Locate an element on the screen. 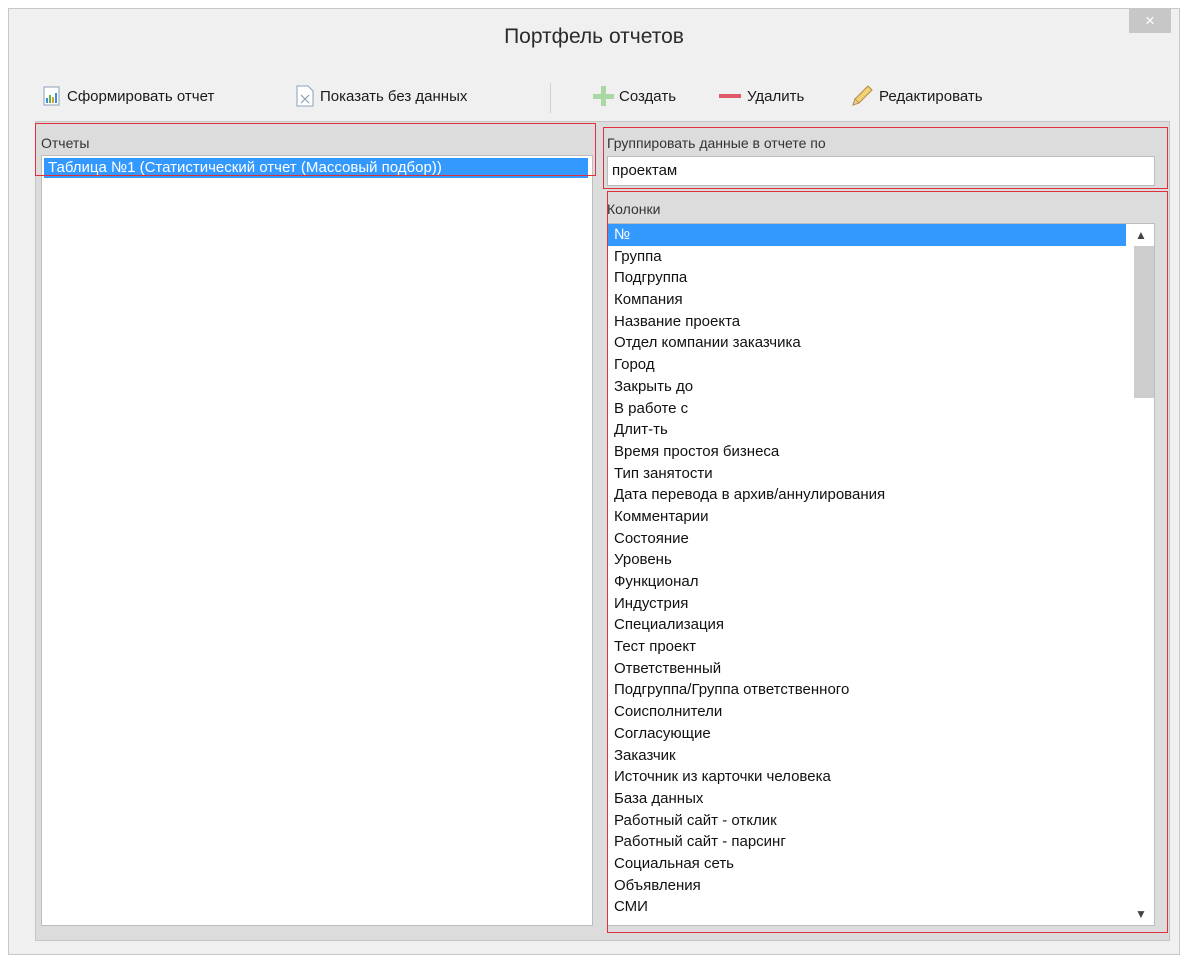 The height and width of the screenshot is (961, 1187). title-bar: Портфель отчетов × is located at coordinates (594, 38).